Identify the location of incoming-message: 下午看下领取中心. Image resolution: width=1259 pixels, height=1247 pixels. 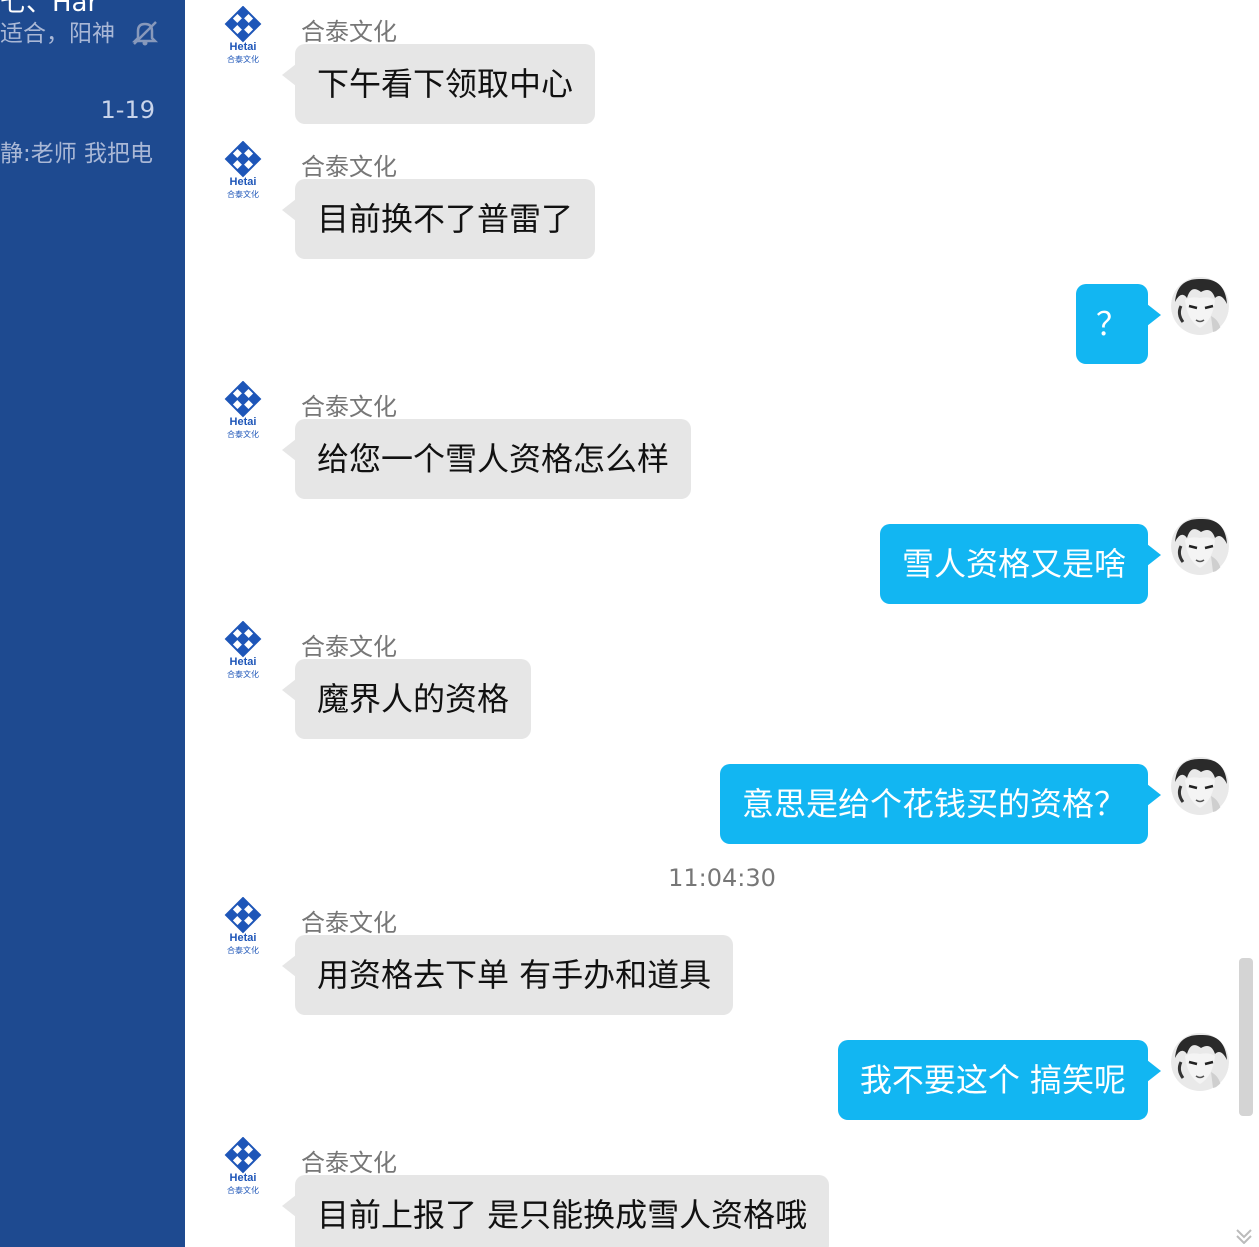
(438, 84).